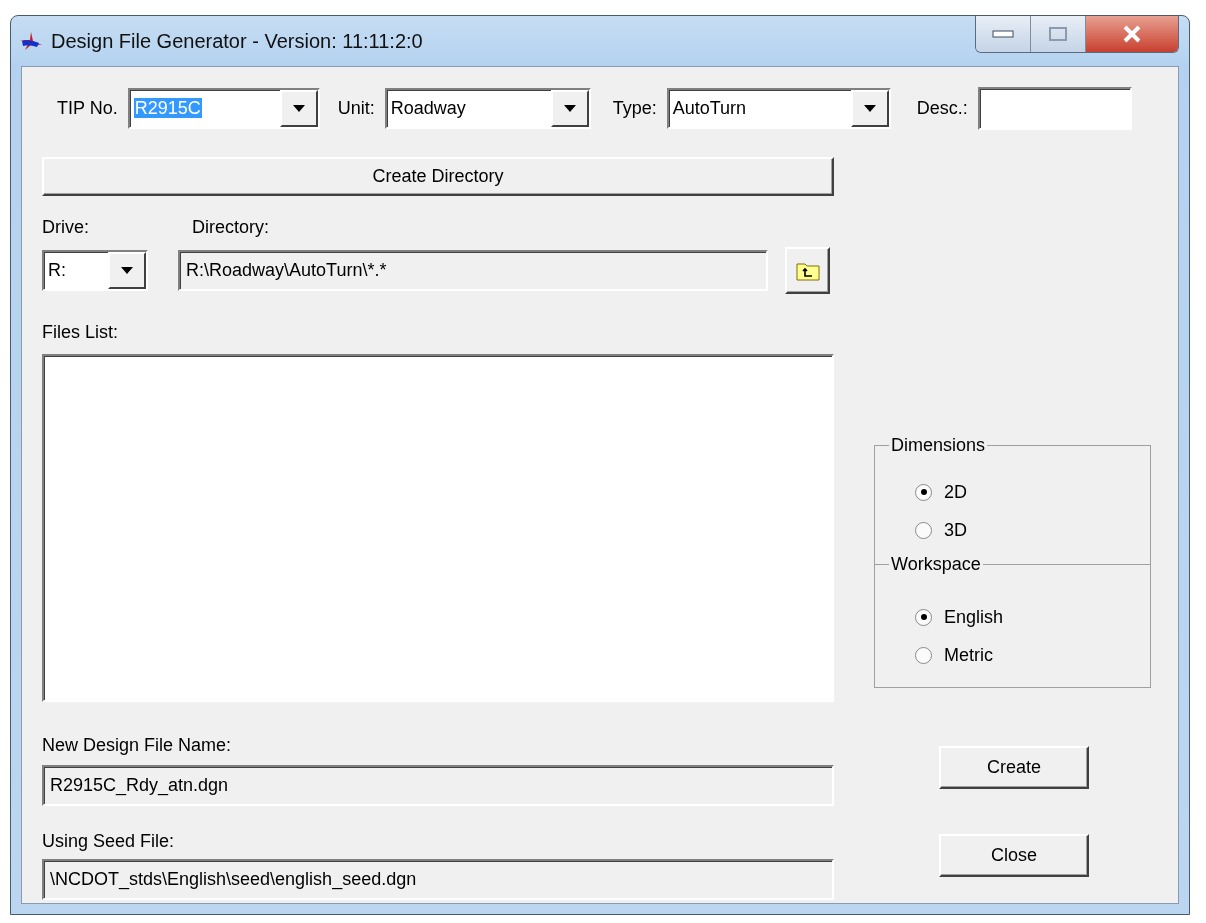 Image resolution: width=1206 pixels, height=923 pixels. I want to click on field-label: Unit:, so click(356, 108).